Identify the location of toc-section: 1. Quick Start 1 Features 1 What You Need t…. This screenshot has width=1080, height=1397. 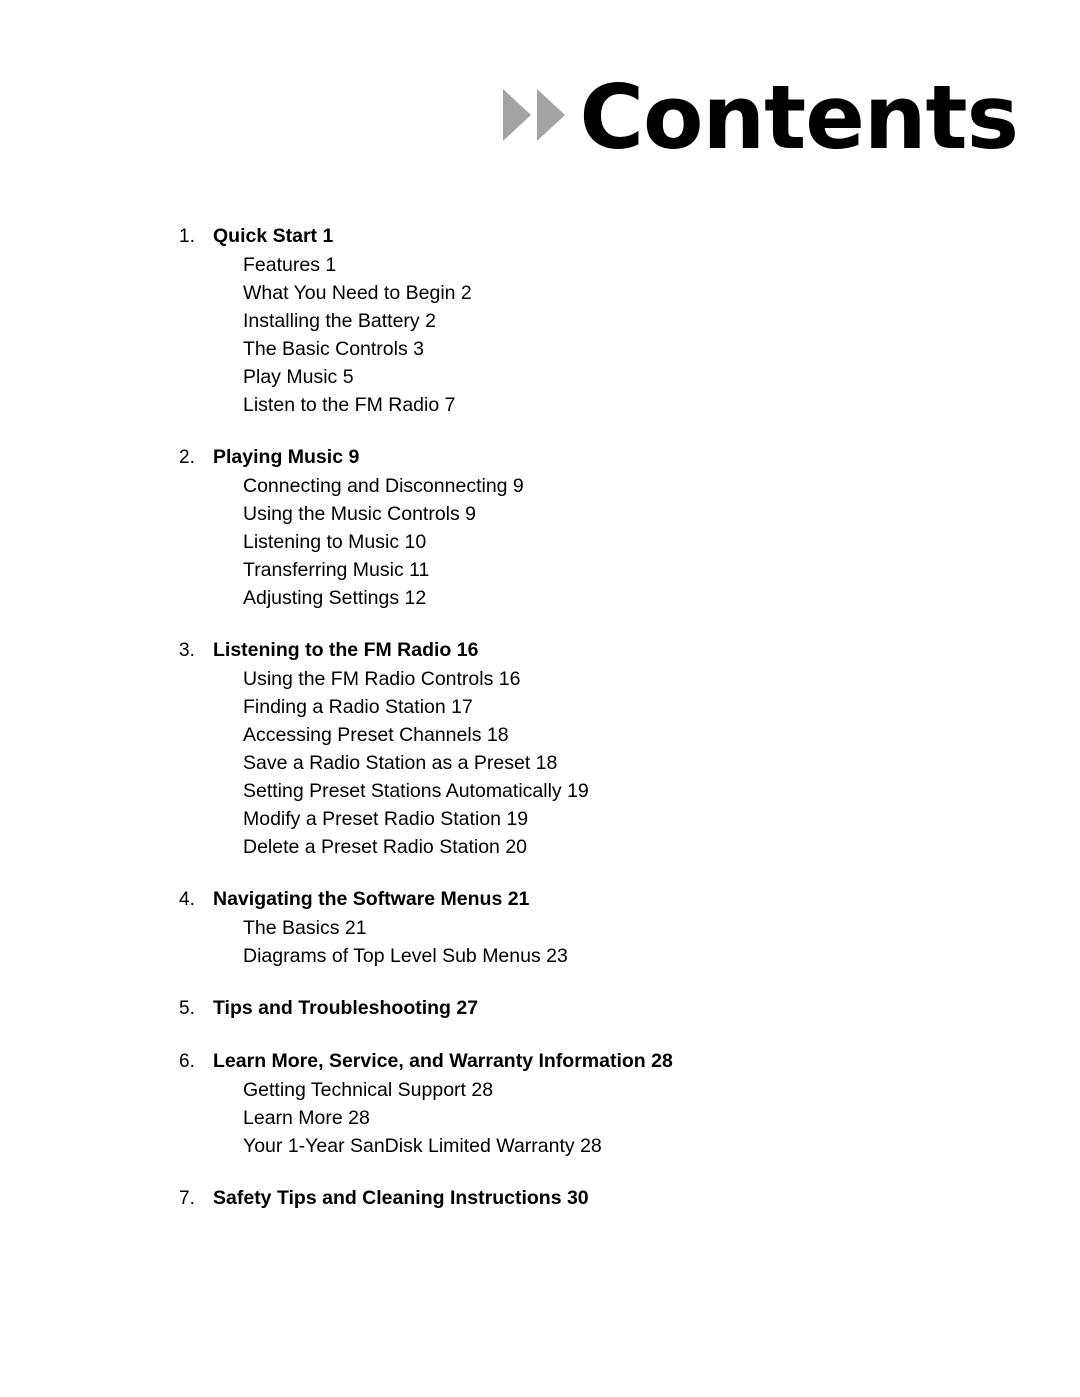
(540, 320).